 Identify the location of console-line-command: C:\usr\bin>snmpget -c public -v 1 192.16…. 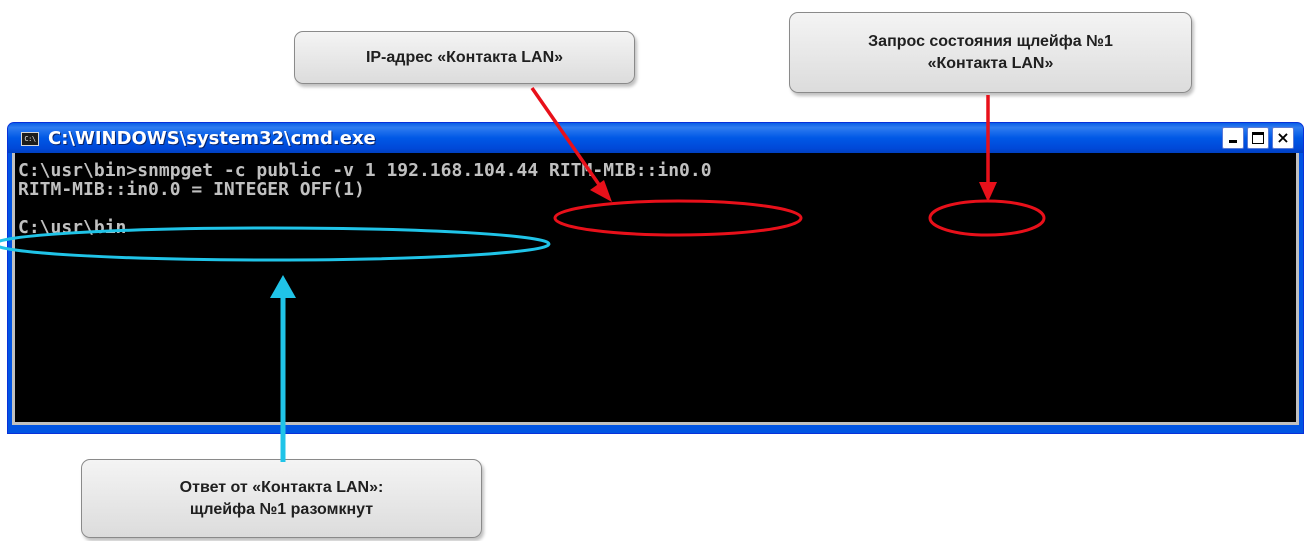
(365, 170).